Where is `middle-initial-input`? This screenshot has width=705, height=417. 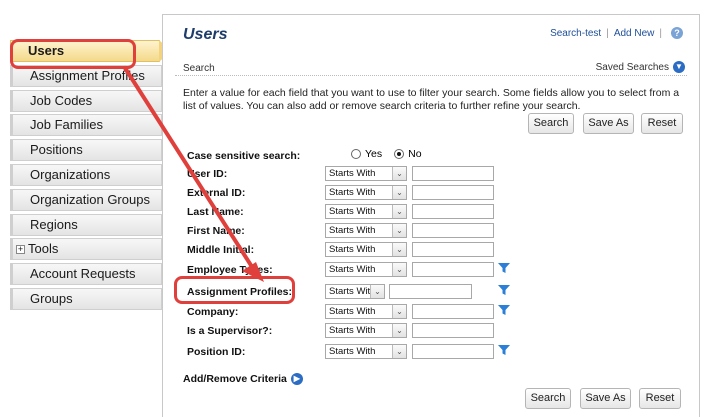
middle-initial-input is located at coordinates (453, 249).